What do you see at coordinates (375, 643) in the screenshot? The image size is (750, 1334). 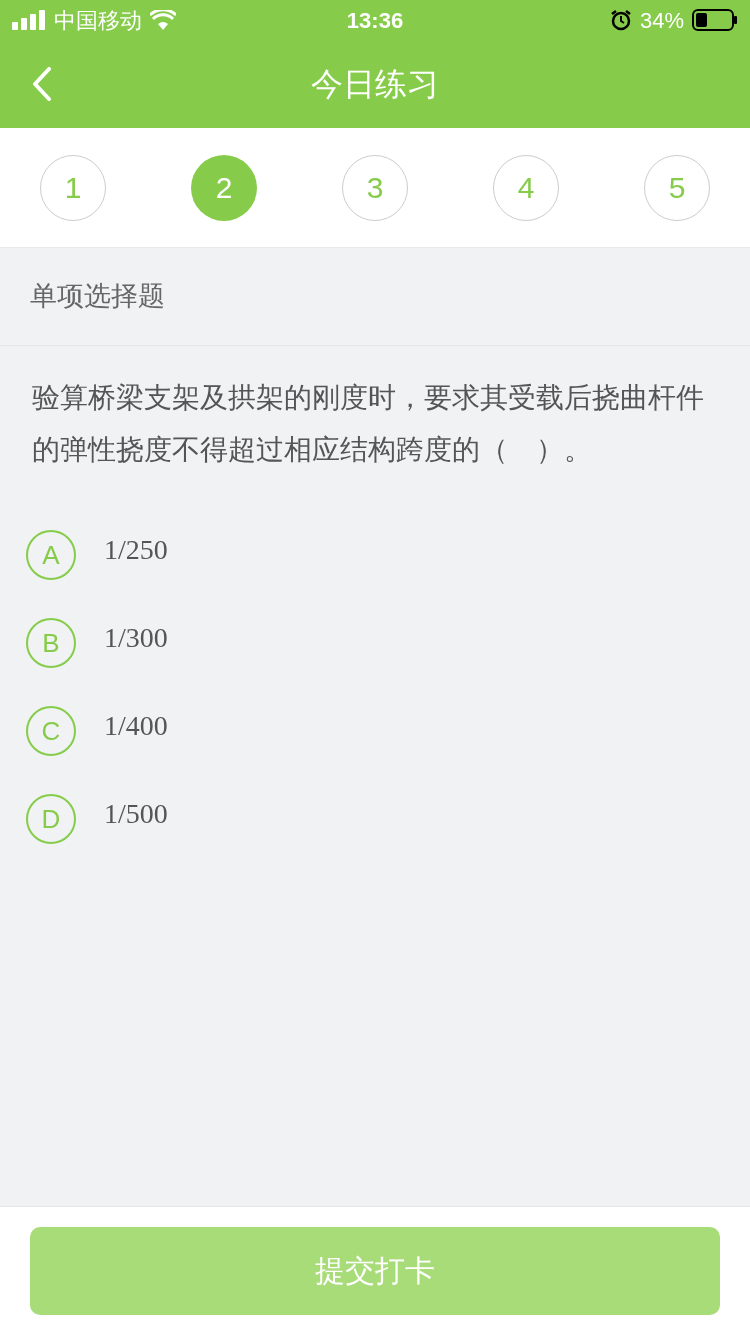 I see `answer-option: B 1/300` at bounding box center [375, 643].